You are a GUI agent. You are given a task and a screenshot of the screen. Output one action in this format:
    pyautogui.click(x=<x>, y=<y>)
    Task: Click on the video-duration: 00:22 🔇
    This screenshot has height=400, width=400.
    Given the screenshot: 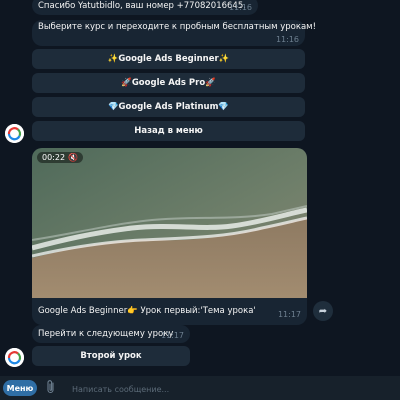 What is the action you would take?
    pyautogui.click(x=60, y=157)
    